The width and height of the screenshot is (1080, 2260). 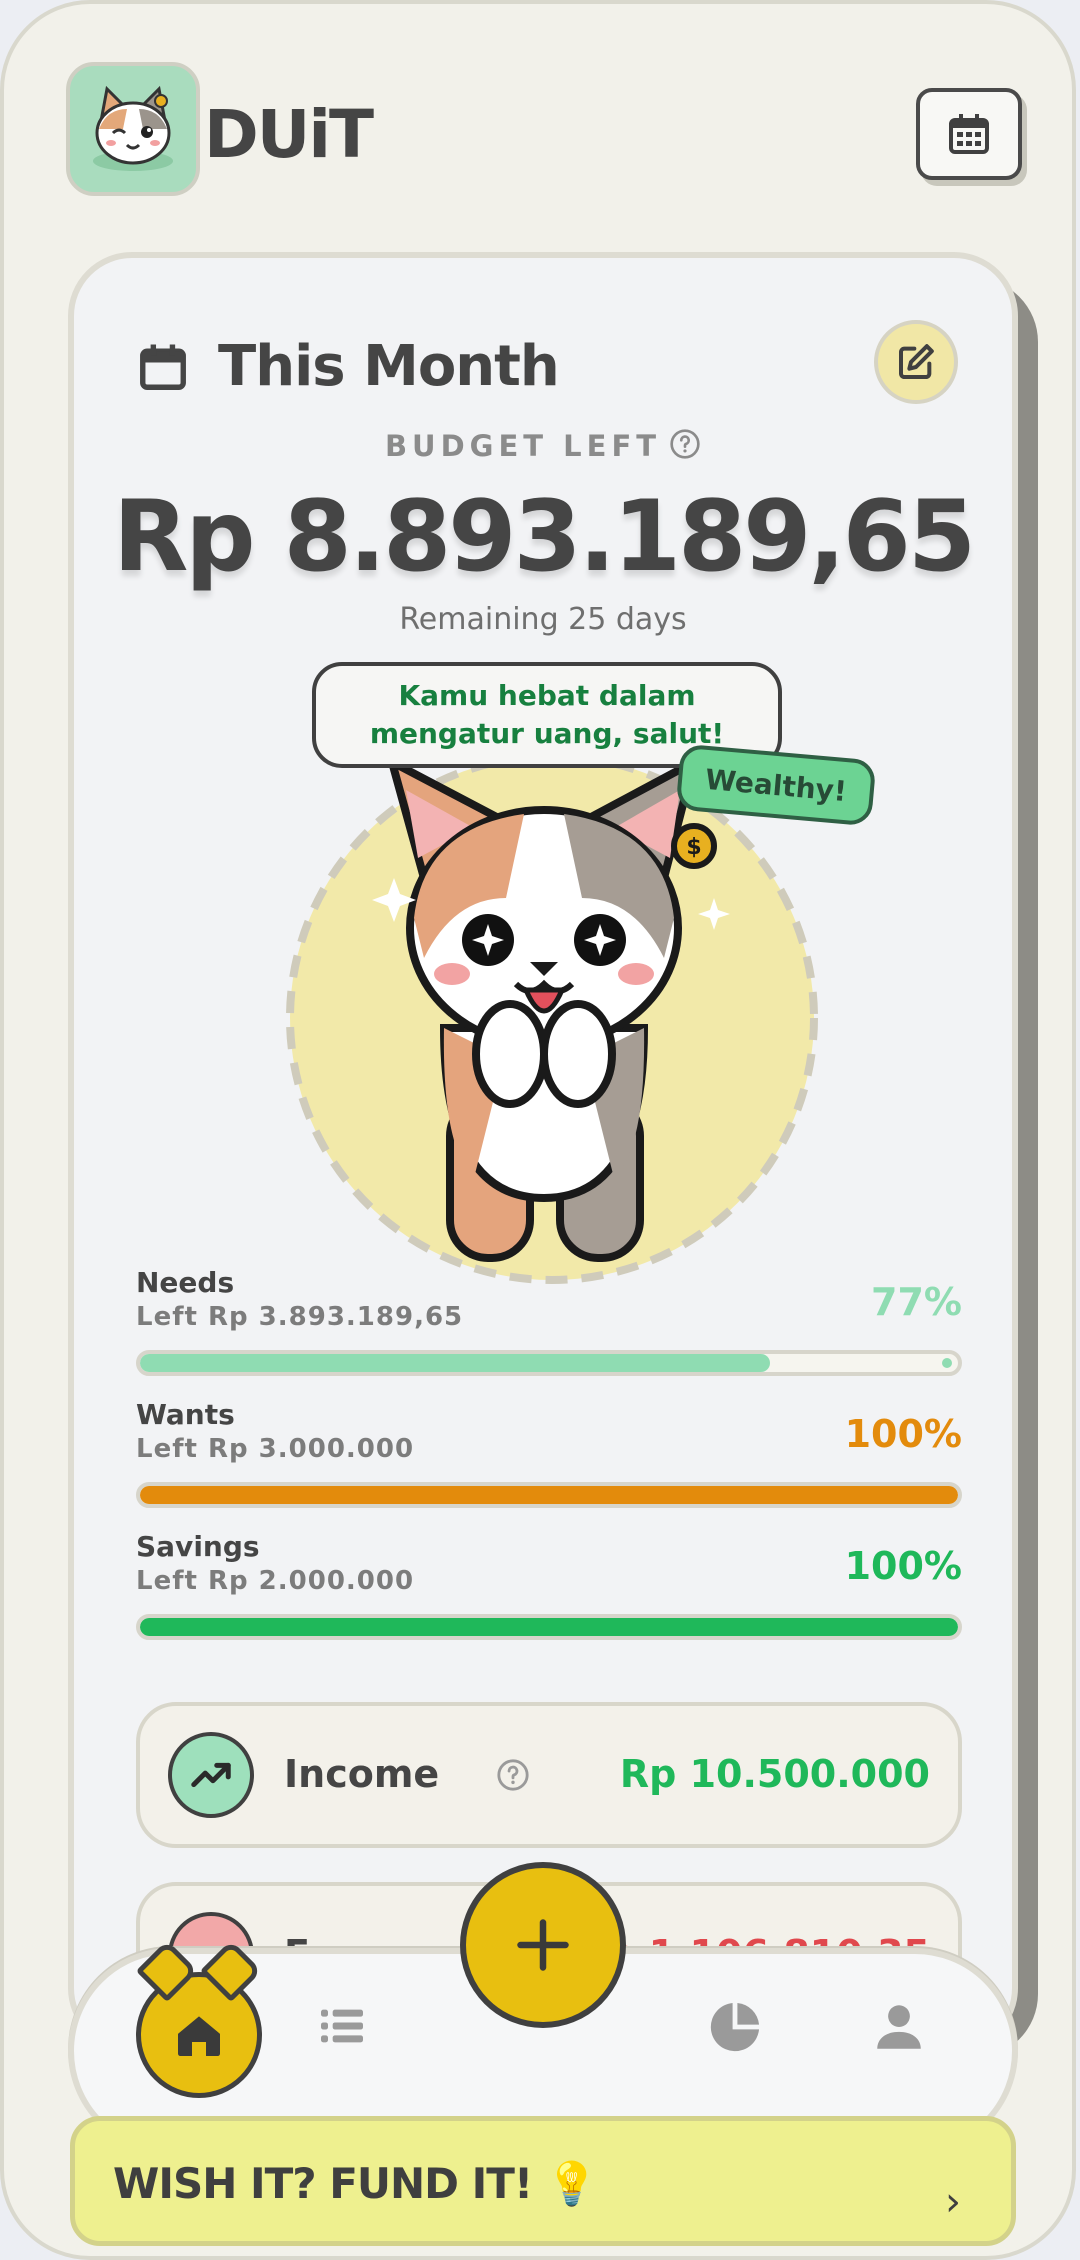 What do you see at coordinates (185, 1414) in the screenshot?
I see `category-name: Wants` at bounding box center [185, 1414].